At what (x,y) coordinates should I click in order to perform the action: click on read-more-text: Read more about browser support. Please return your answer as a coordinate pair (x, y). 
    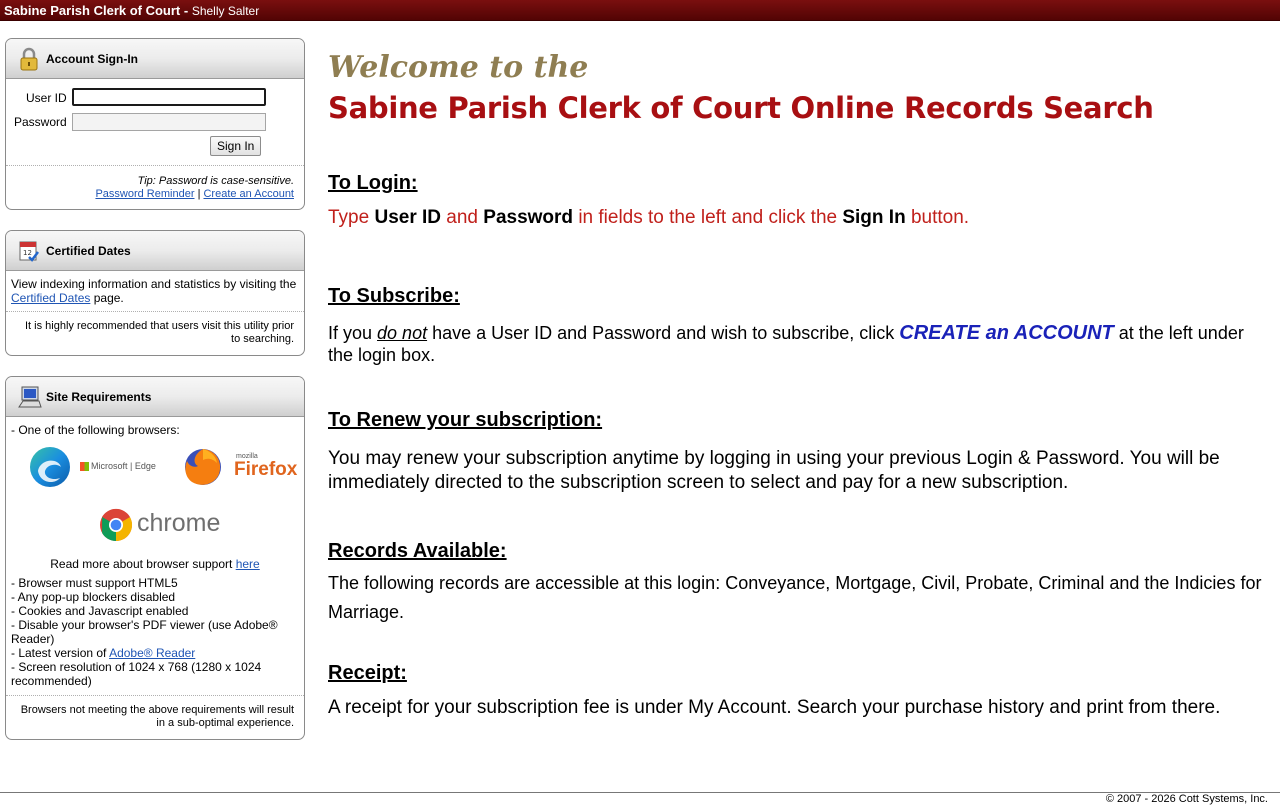
    Looking at the image, I should click on (141, 564).